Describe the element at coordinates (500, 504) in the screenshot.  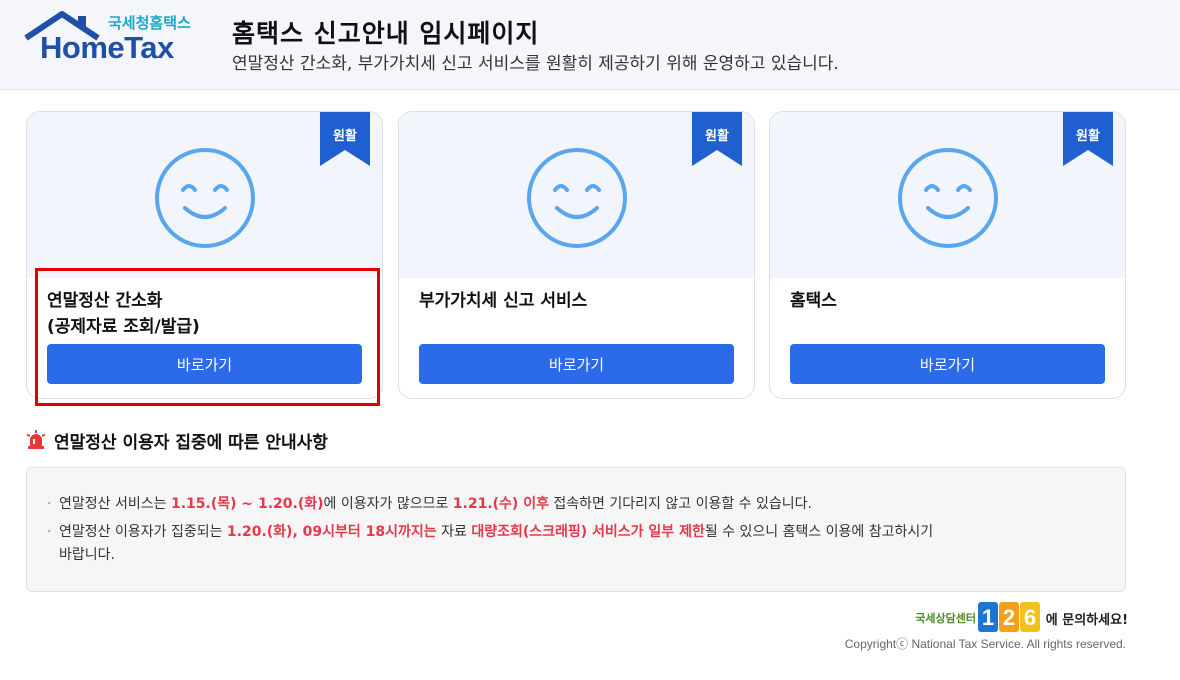
I see `notice-highlight: 1.21.(수) 이후` at that location.